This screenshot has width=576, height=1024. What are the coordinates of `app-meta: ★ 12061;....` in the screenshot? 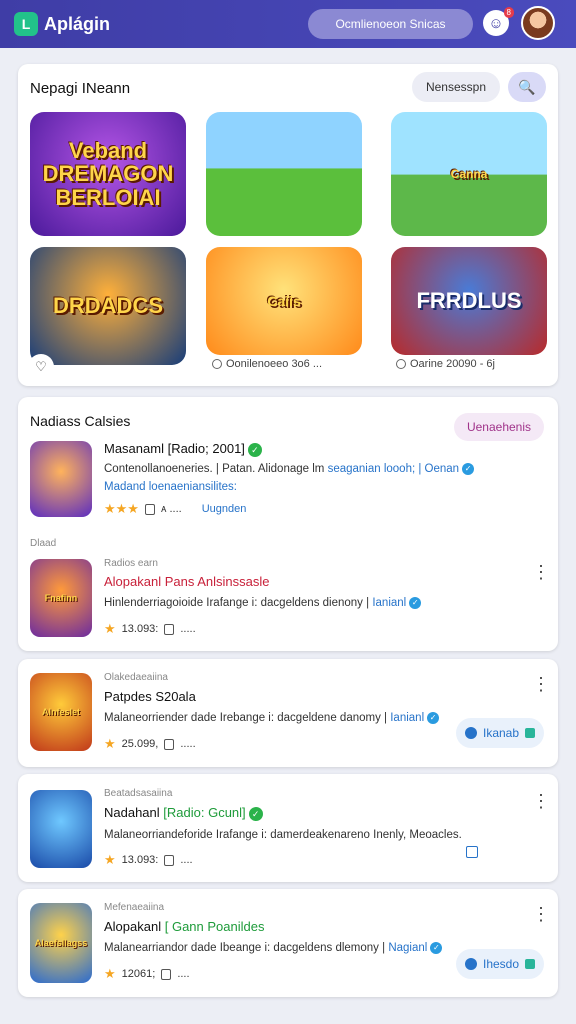 It's located at (147, 973).